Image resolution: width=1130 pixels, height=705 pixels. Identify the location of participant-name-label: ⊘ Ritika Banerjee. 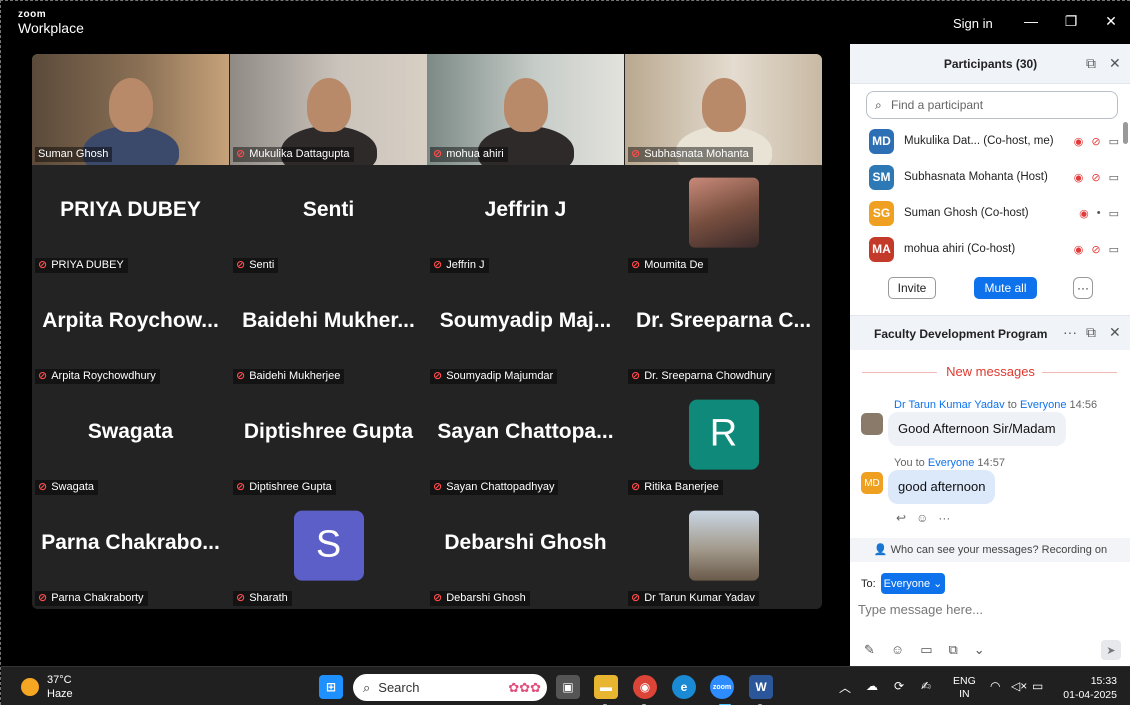
(675, 487).